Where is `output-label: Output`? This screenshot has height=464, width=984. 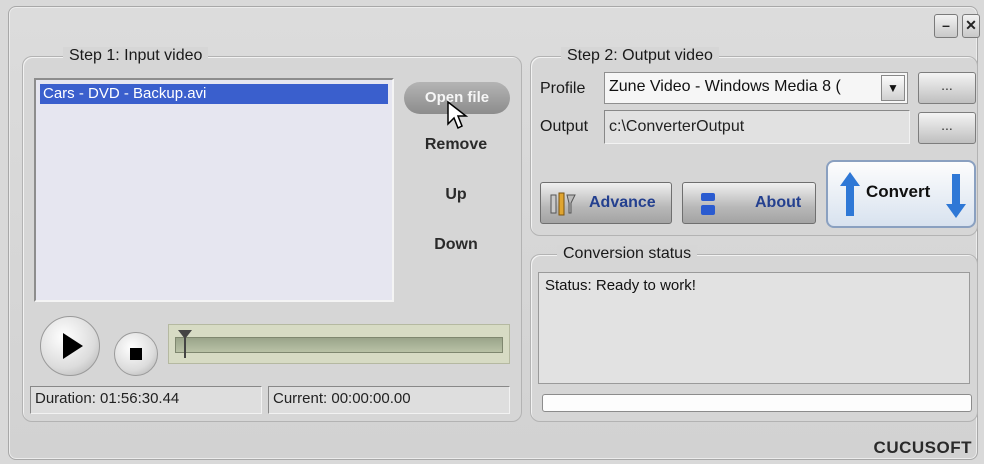 output-label: Output is located at coordinates (564, 126).